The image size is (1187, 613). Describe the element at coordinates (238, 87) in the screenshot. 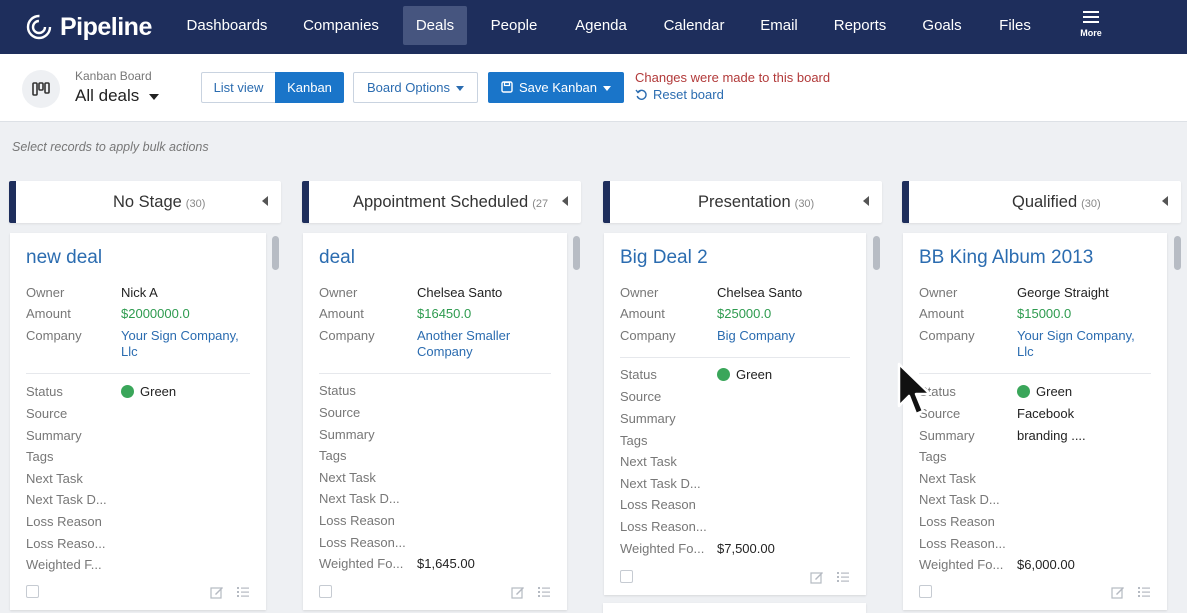

I see `list-view-button: List view` at that location.